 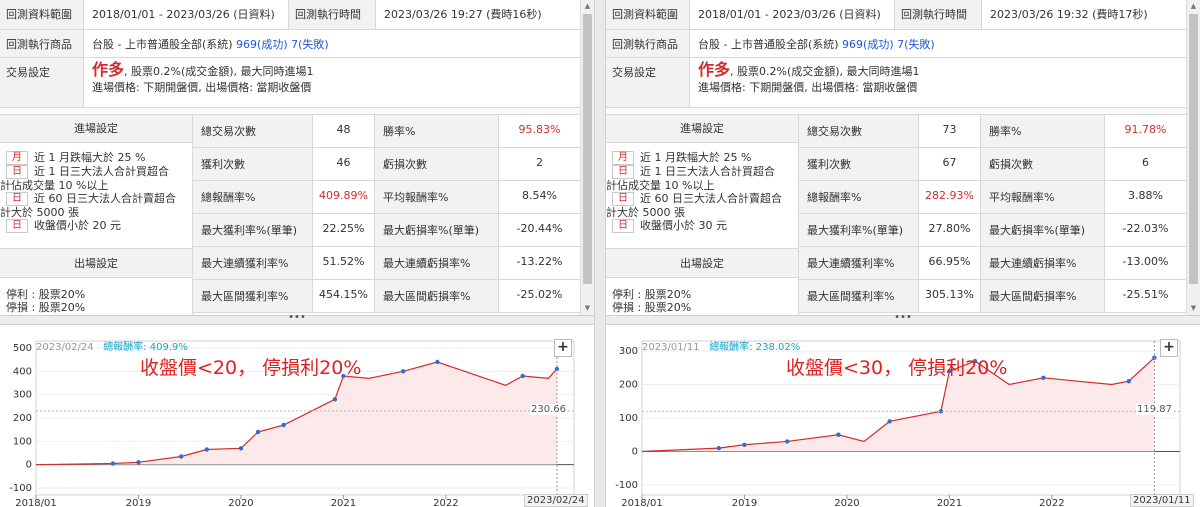 I want to click on info-row-product: 回測執行商品 台股 - 上市普通股全部(系統) 969(成功) 7(失敗), so click(x=896, y=44).